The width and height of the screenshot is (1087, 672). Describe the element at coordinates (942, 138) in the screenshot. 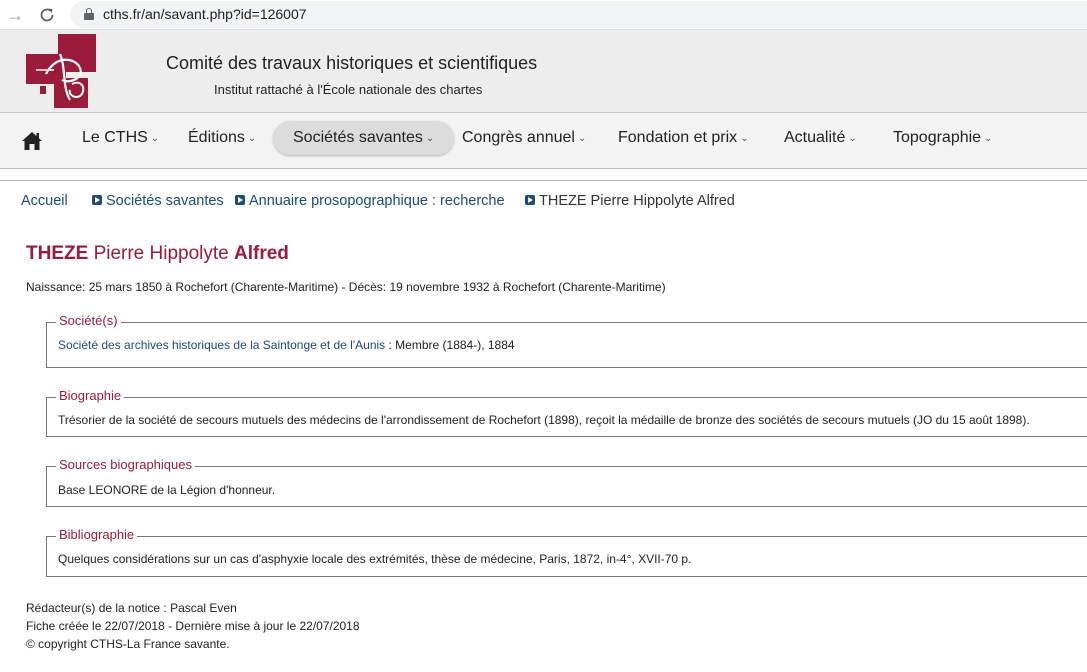

I see `nav-item-topographie: Topographie ⌄` at that location.